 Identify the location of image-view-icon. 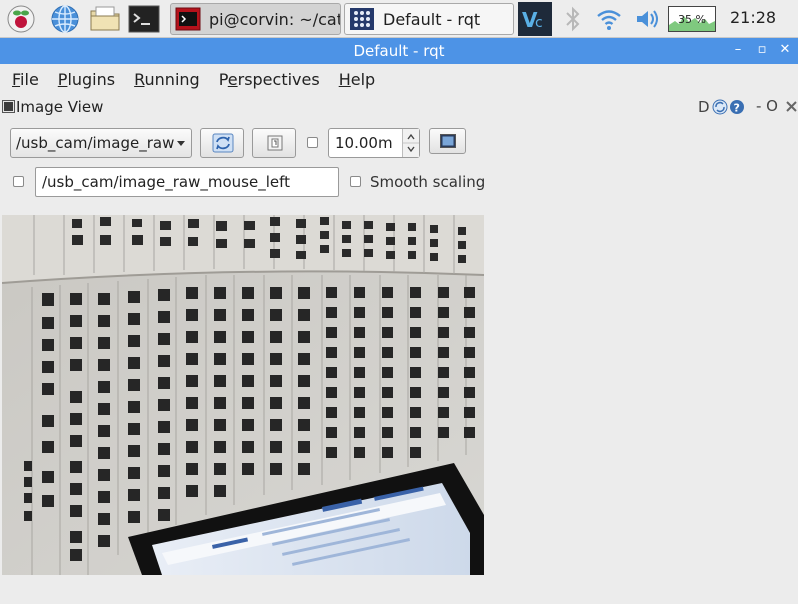
(8, 106).